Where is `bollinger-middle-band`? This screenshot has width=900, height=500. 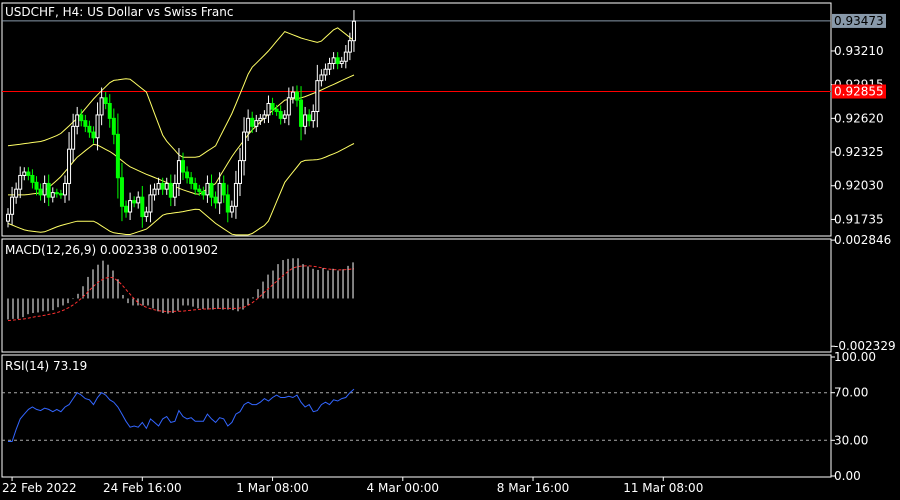 bollinger-middle-band is located at coordinates (181, 135).